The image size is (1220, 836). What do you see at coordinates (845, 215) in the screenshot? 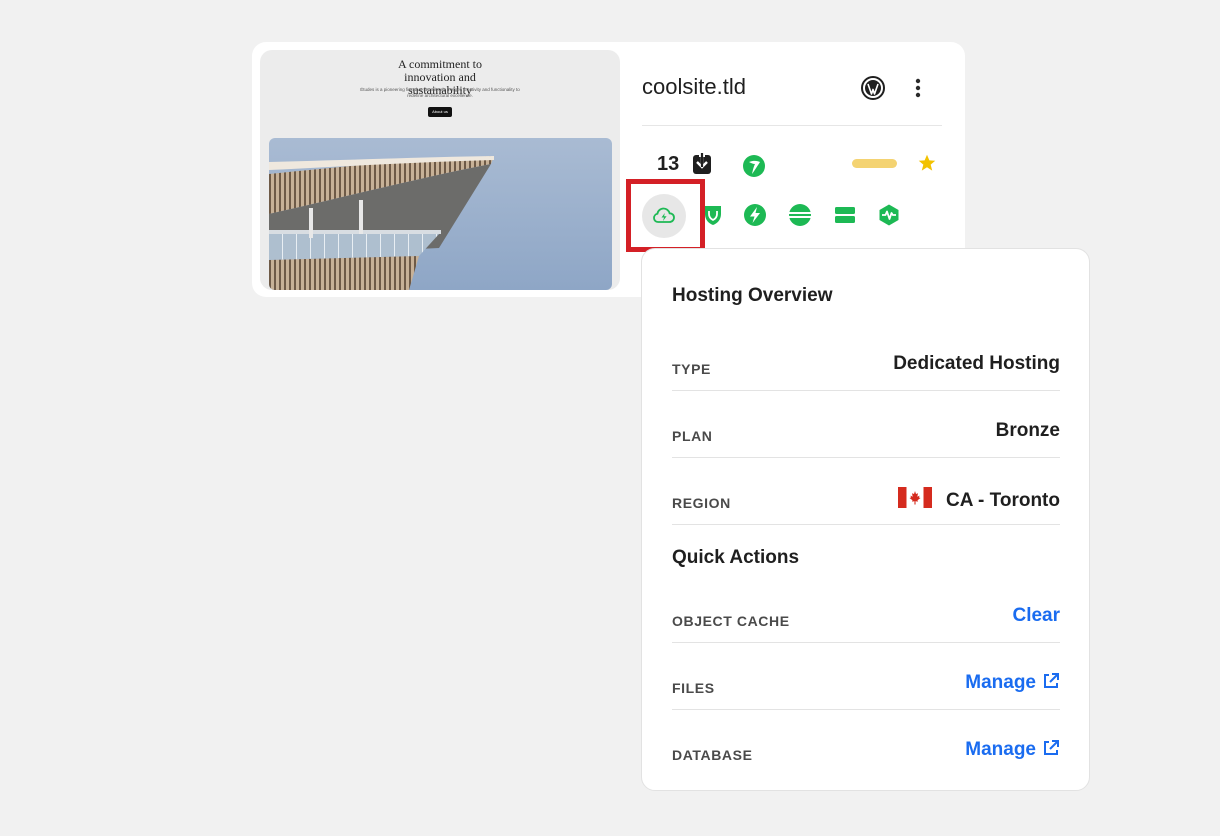
I see `server-icon` at bounding box center [845, 215].